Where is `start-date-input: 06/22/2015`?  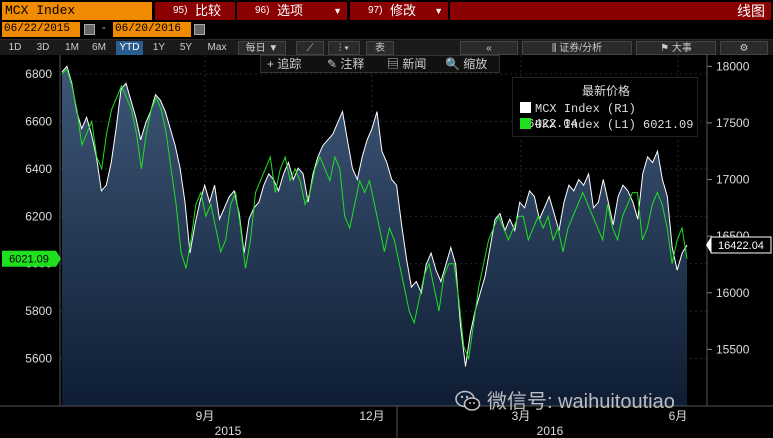 start-date-input: 06/22/2015 is located at coordinates (41, 29).